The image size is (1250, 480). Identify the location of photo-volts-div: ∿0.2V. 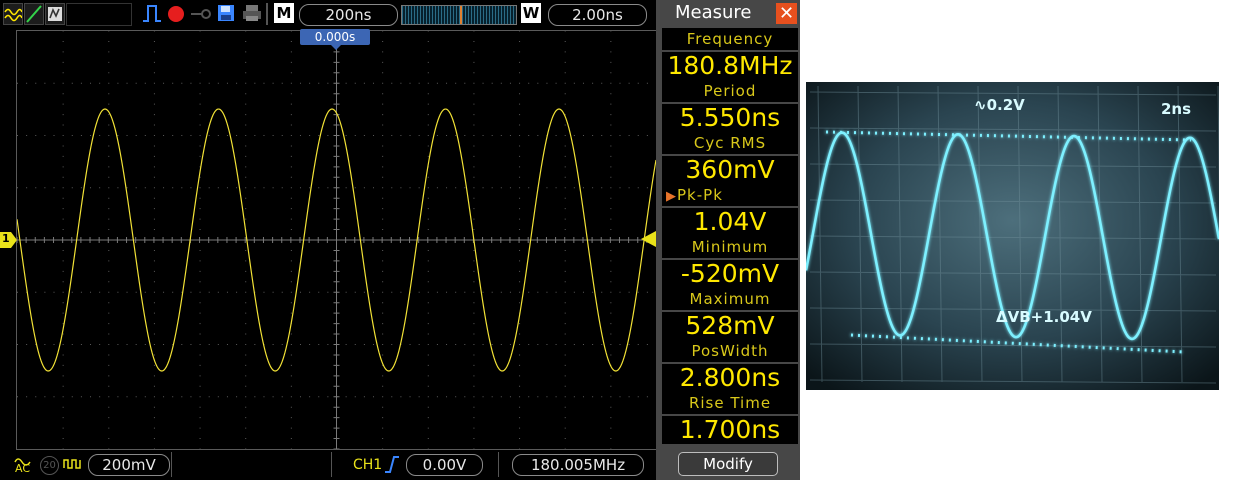
(999, 105).